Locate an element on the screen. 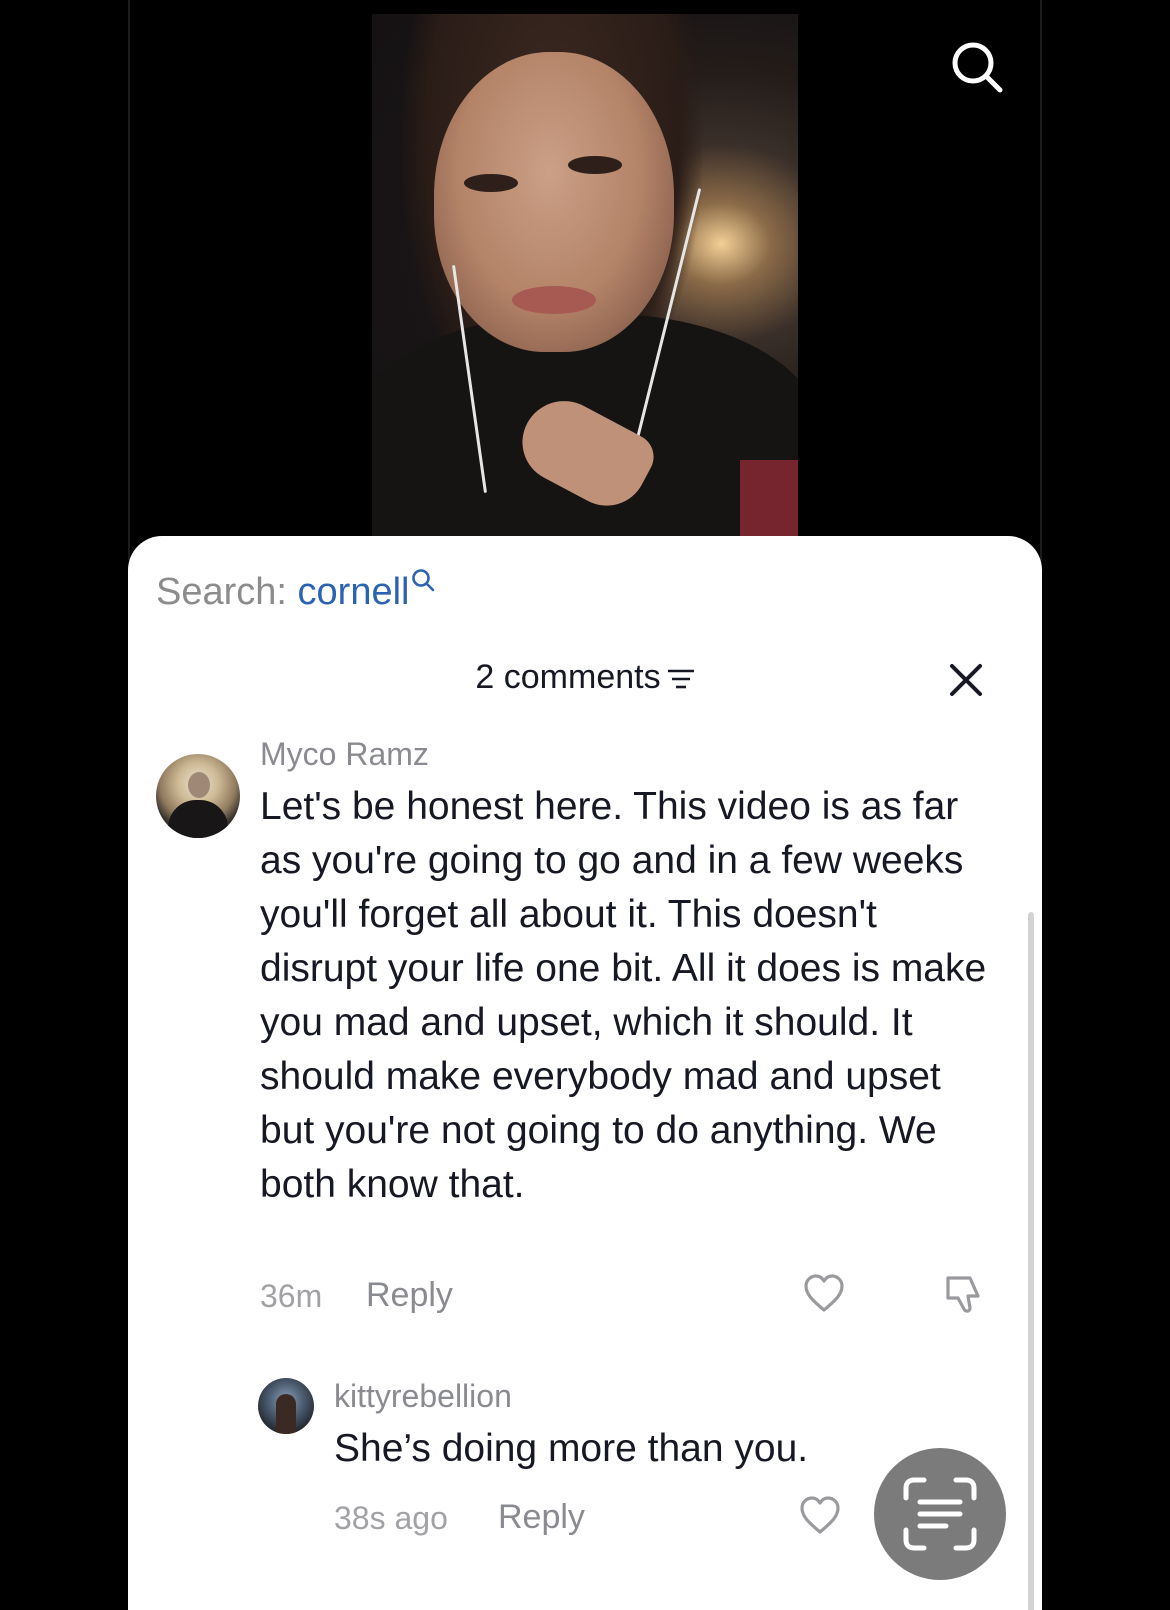 The image size is (1170, 1610). search-query-link: cornell is located at coordinates (354, 592).